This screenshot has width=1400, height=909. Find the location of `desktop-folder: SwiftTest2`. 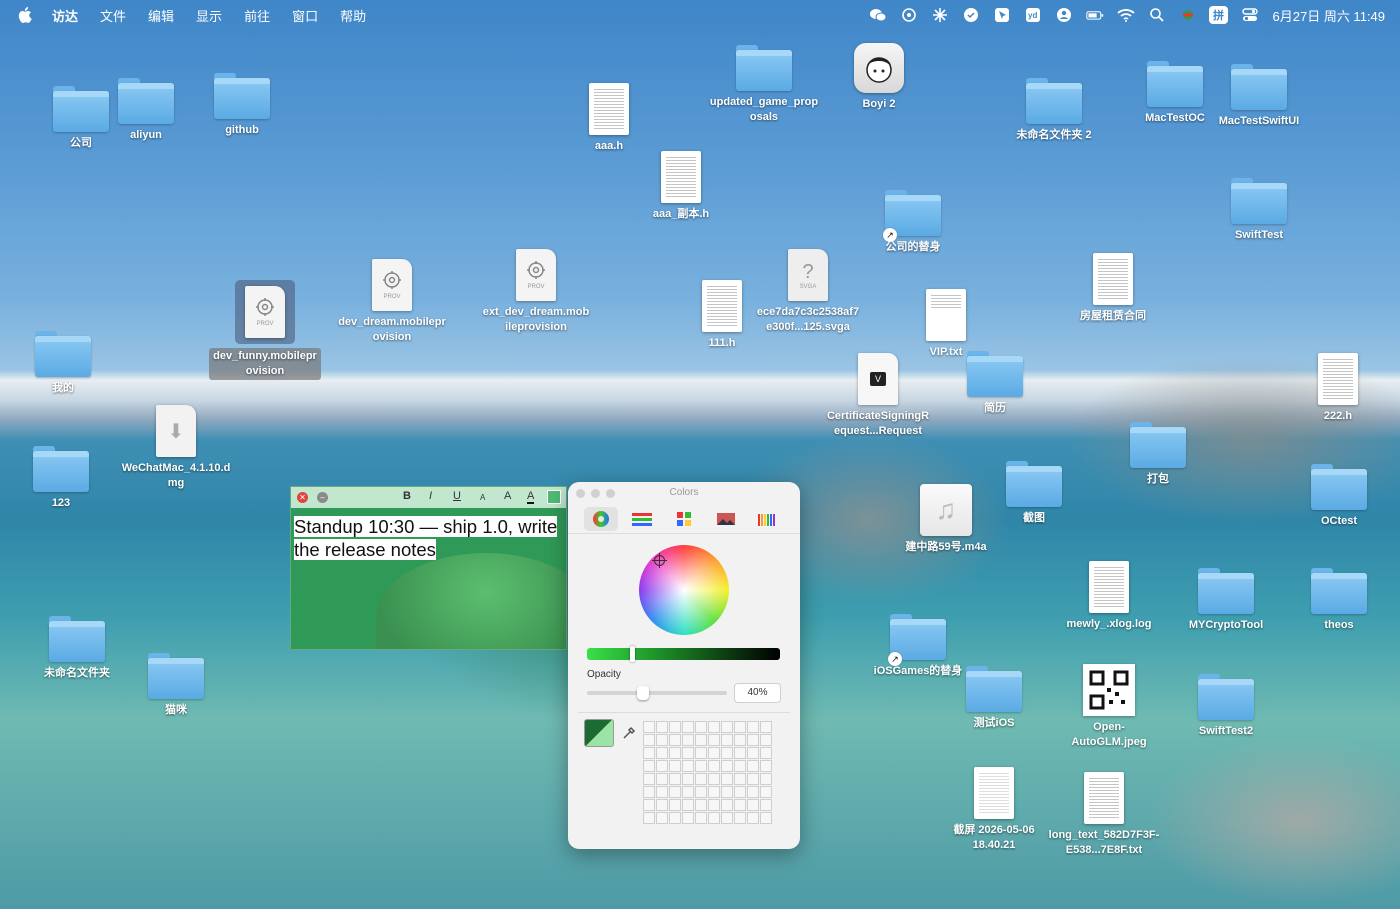

desktop-folder: SwiftTest2 is located at coordinates (1226, 706).